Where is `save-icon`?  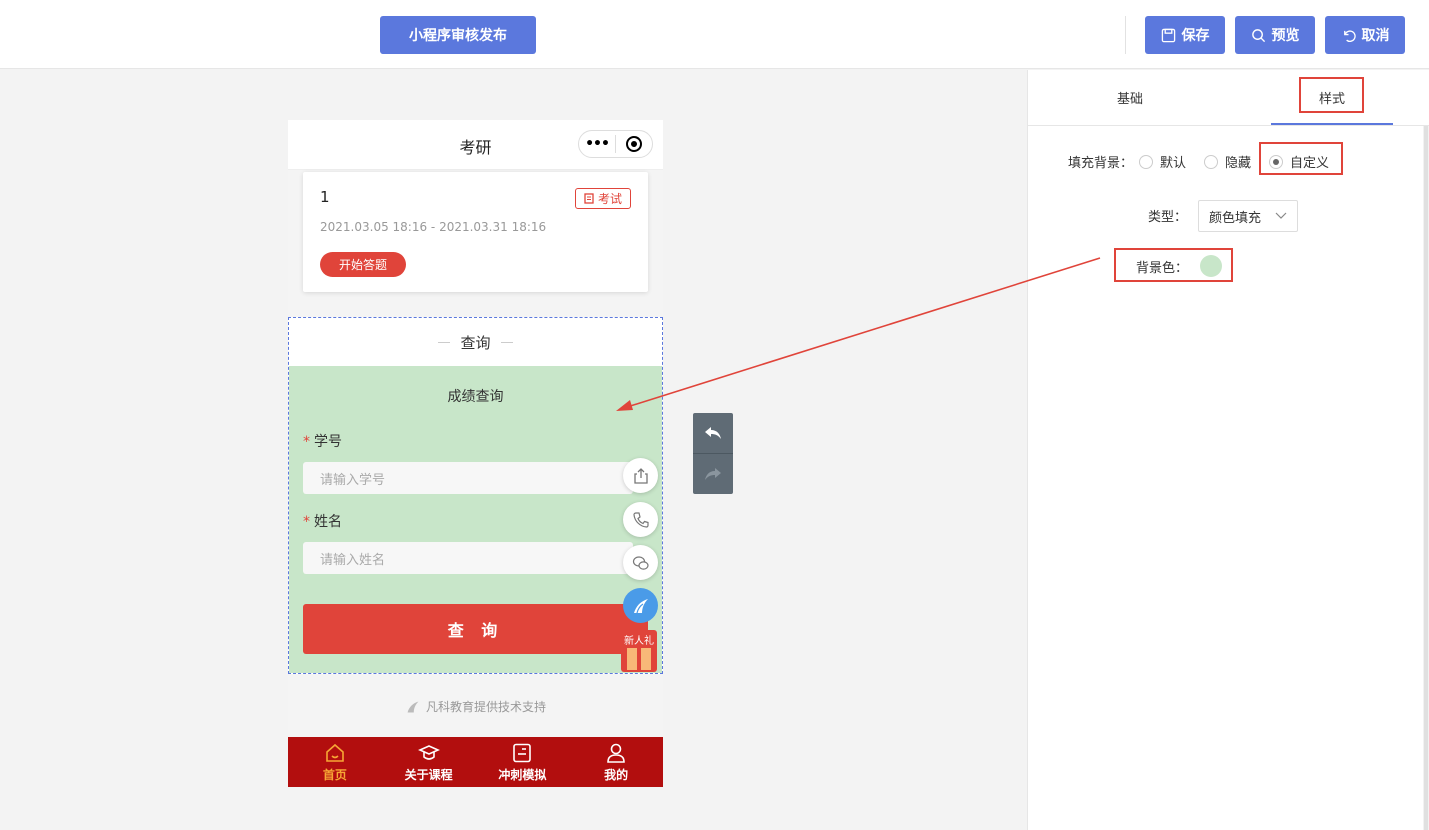 save-icon is located at coordinates (1168, 35).